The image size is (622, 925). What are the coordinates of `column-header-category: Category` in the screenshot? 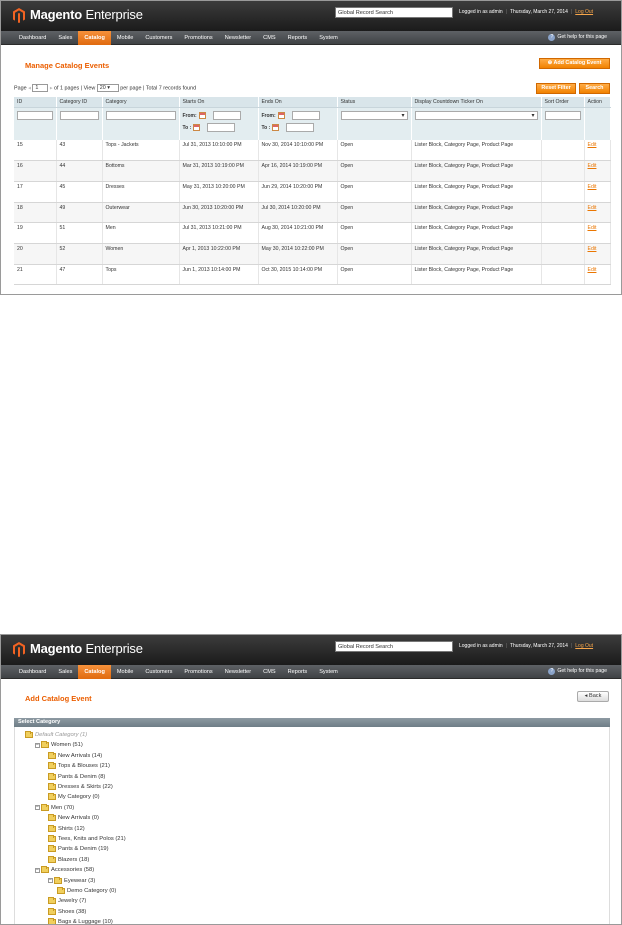 It's located at (141, 102).